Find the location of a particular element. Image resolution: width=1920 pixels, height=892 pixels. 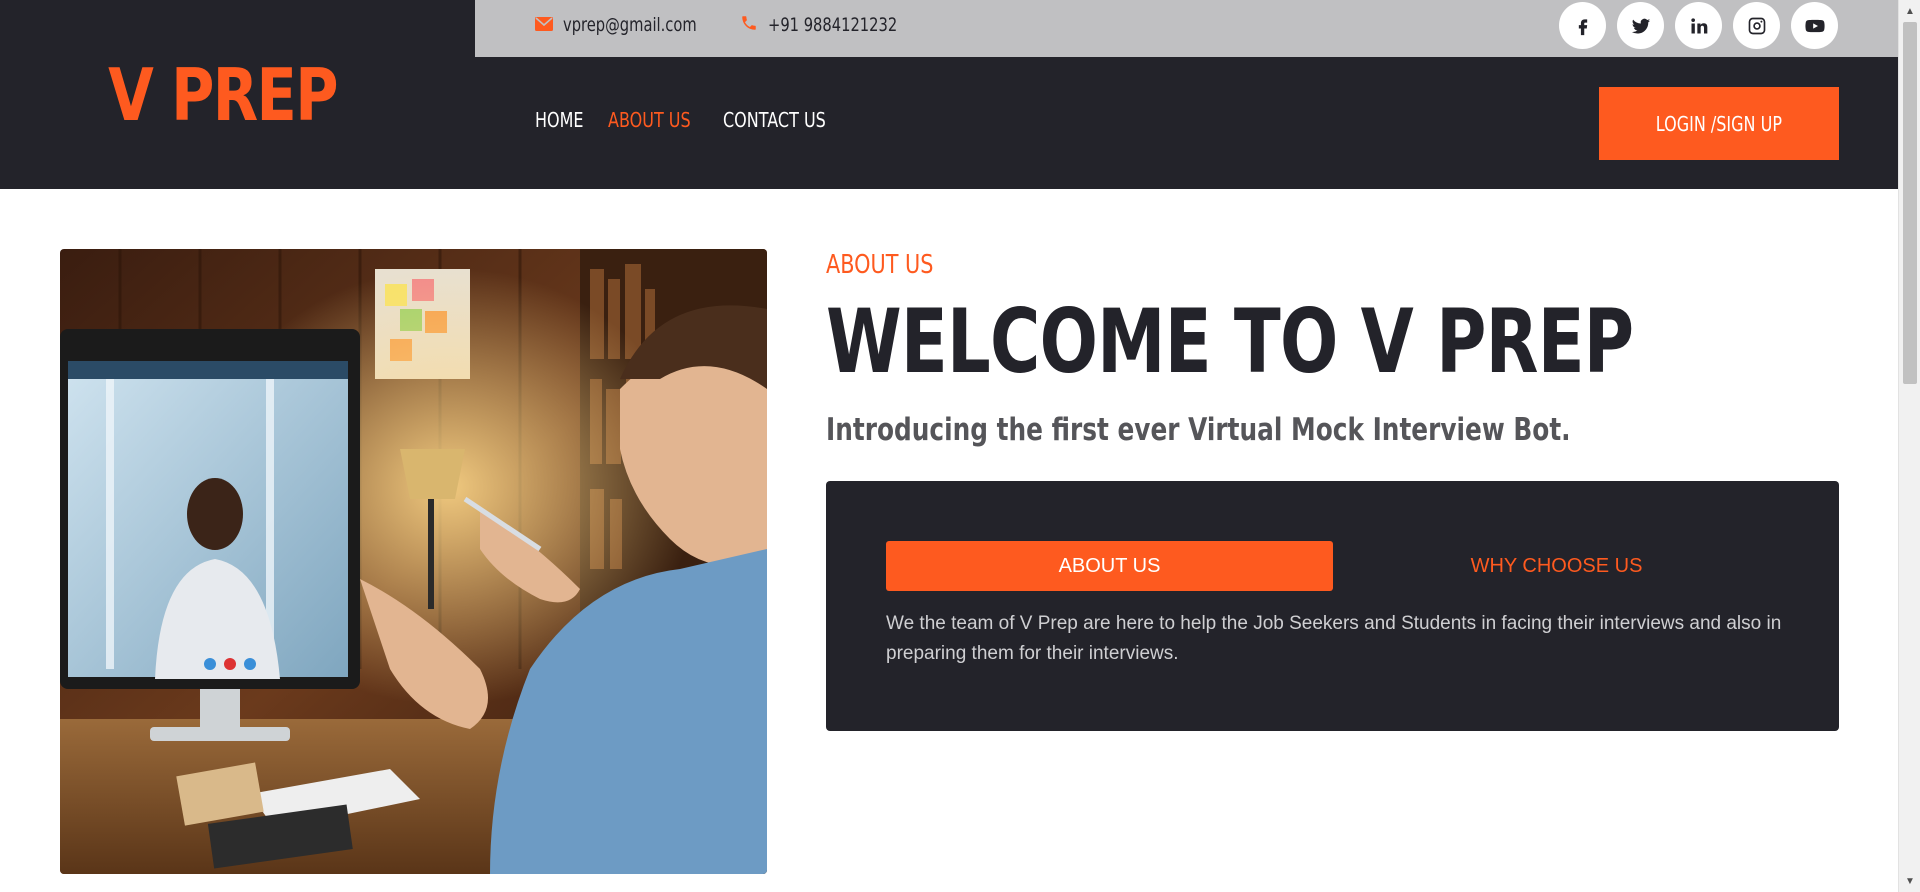

envelope-icon is located at coordinates (544, 25).